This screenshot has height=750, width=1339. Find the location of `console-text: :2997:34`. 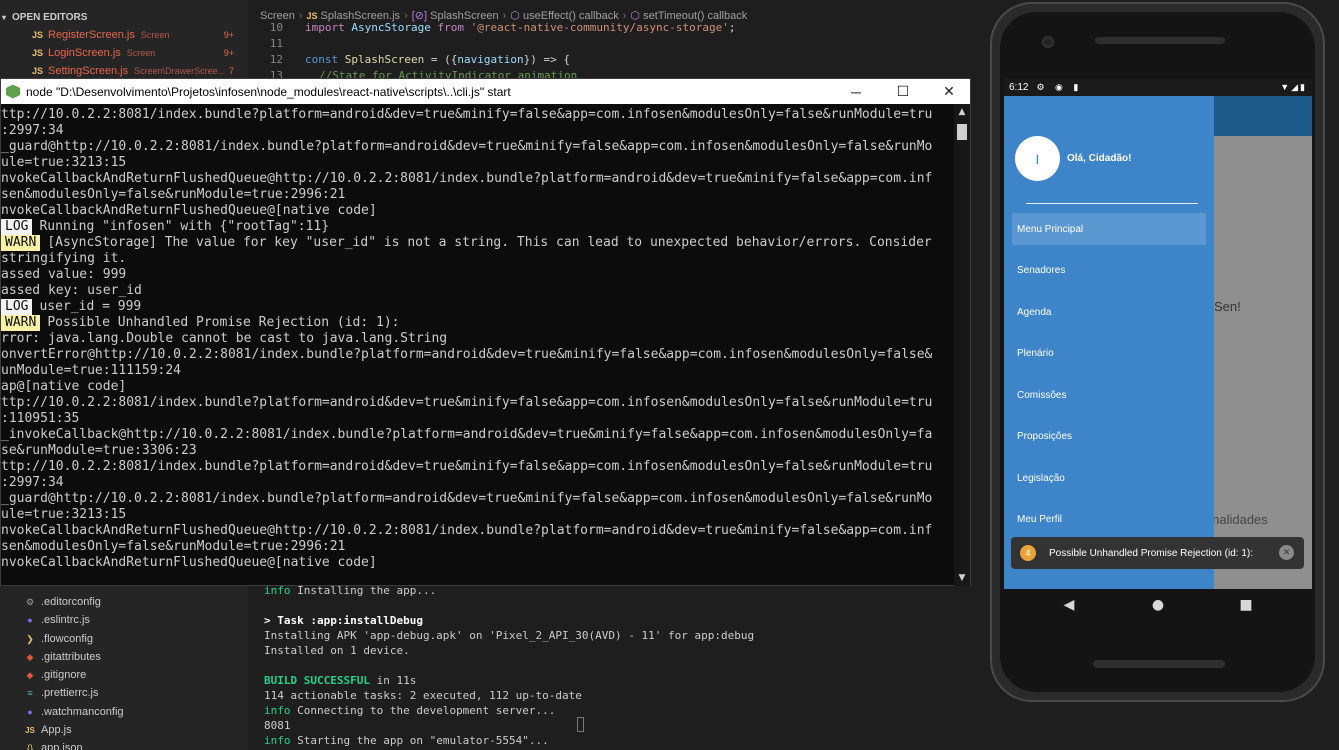

console-text: :2997:34 is located at coordinates (32, 482).